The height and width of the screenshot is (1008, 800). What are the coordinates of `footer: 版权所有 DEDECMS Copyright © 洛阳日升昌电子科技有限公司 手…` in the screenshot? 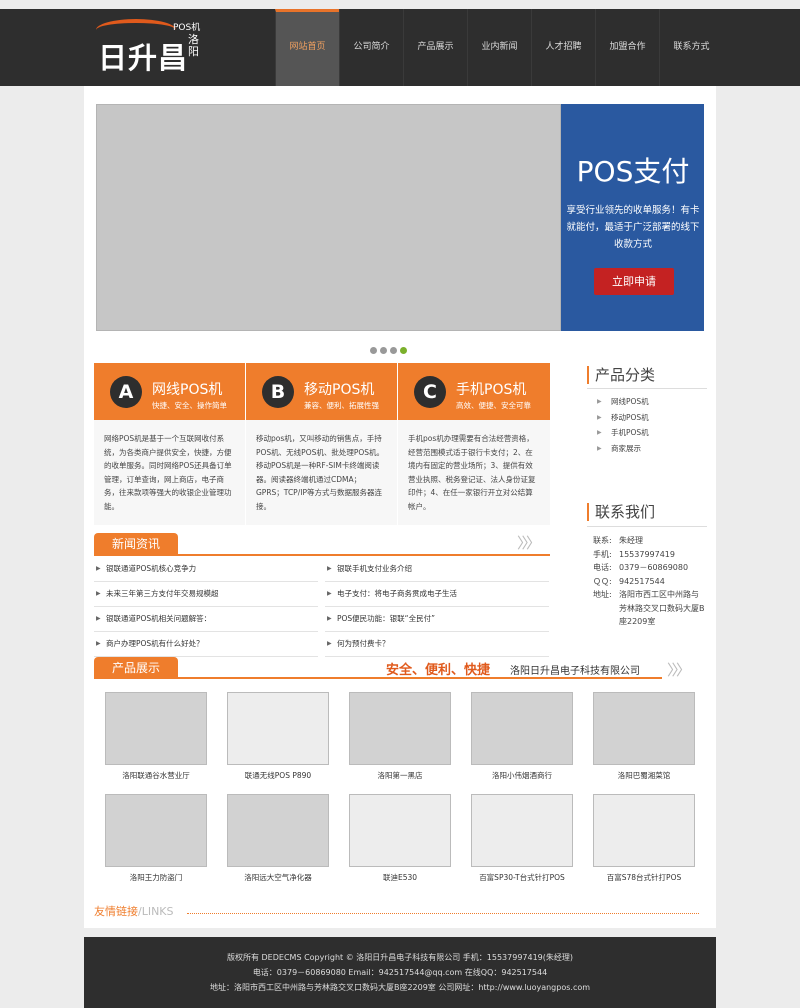 It's located at (400, 972).